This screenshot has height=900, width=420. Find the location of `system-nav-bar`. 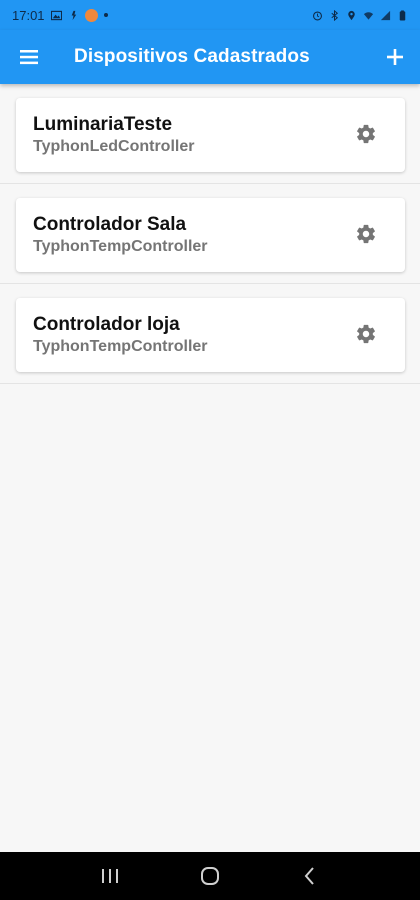

system-nav-bar is located at coordinates (210, 876).